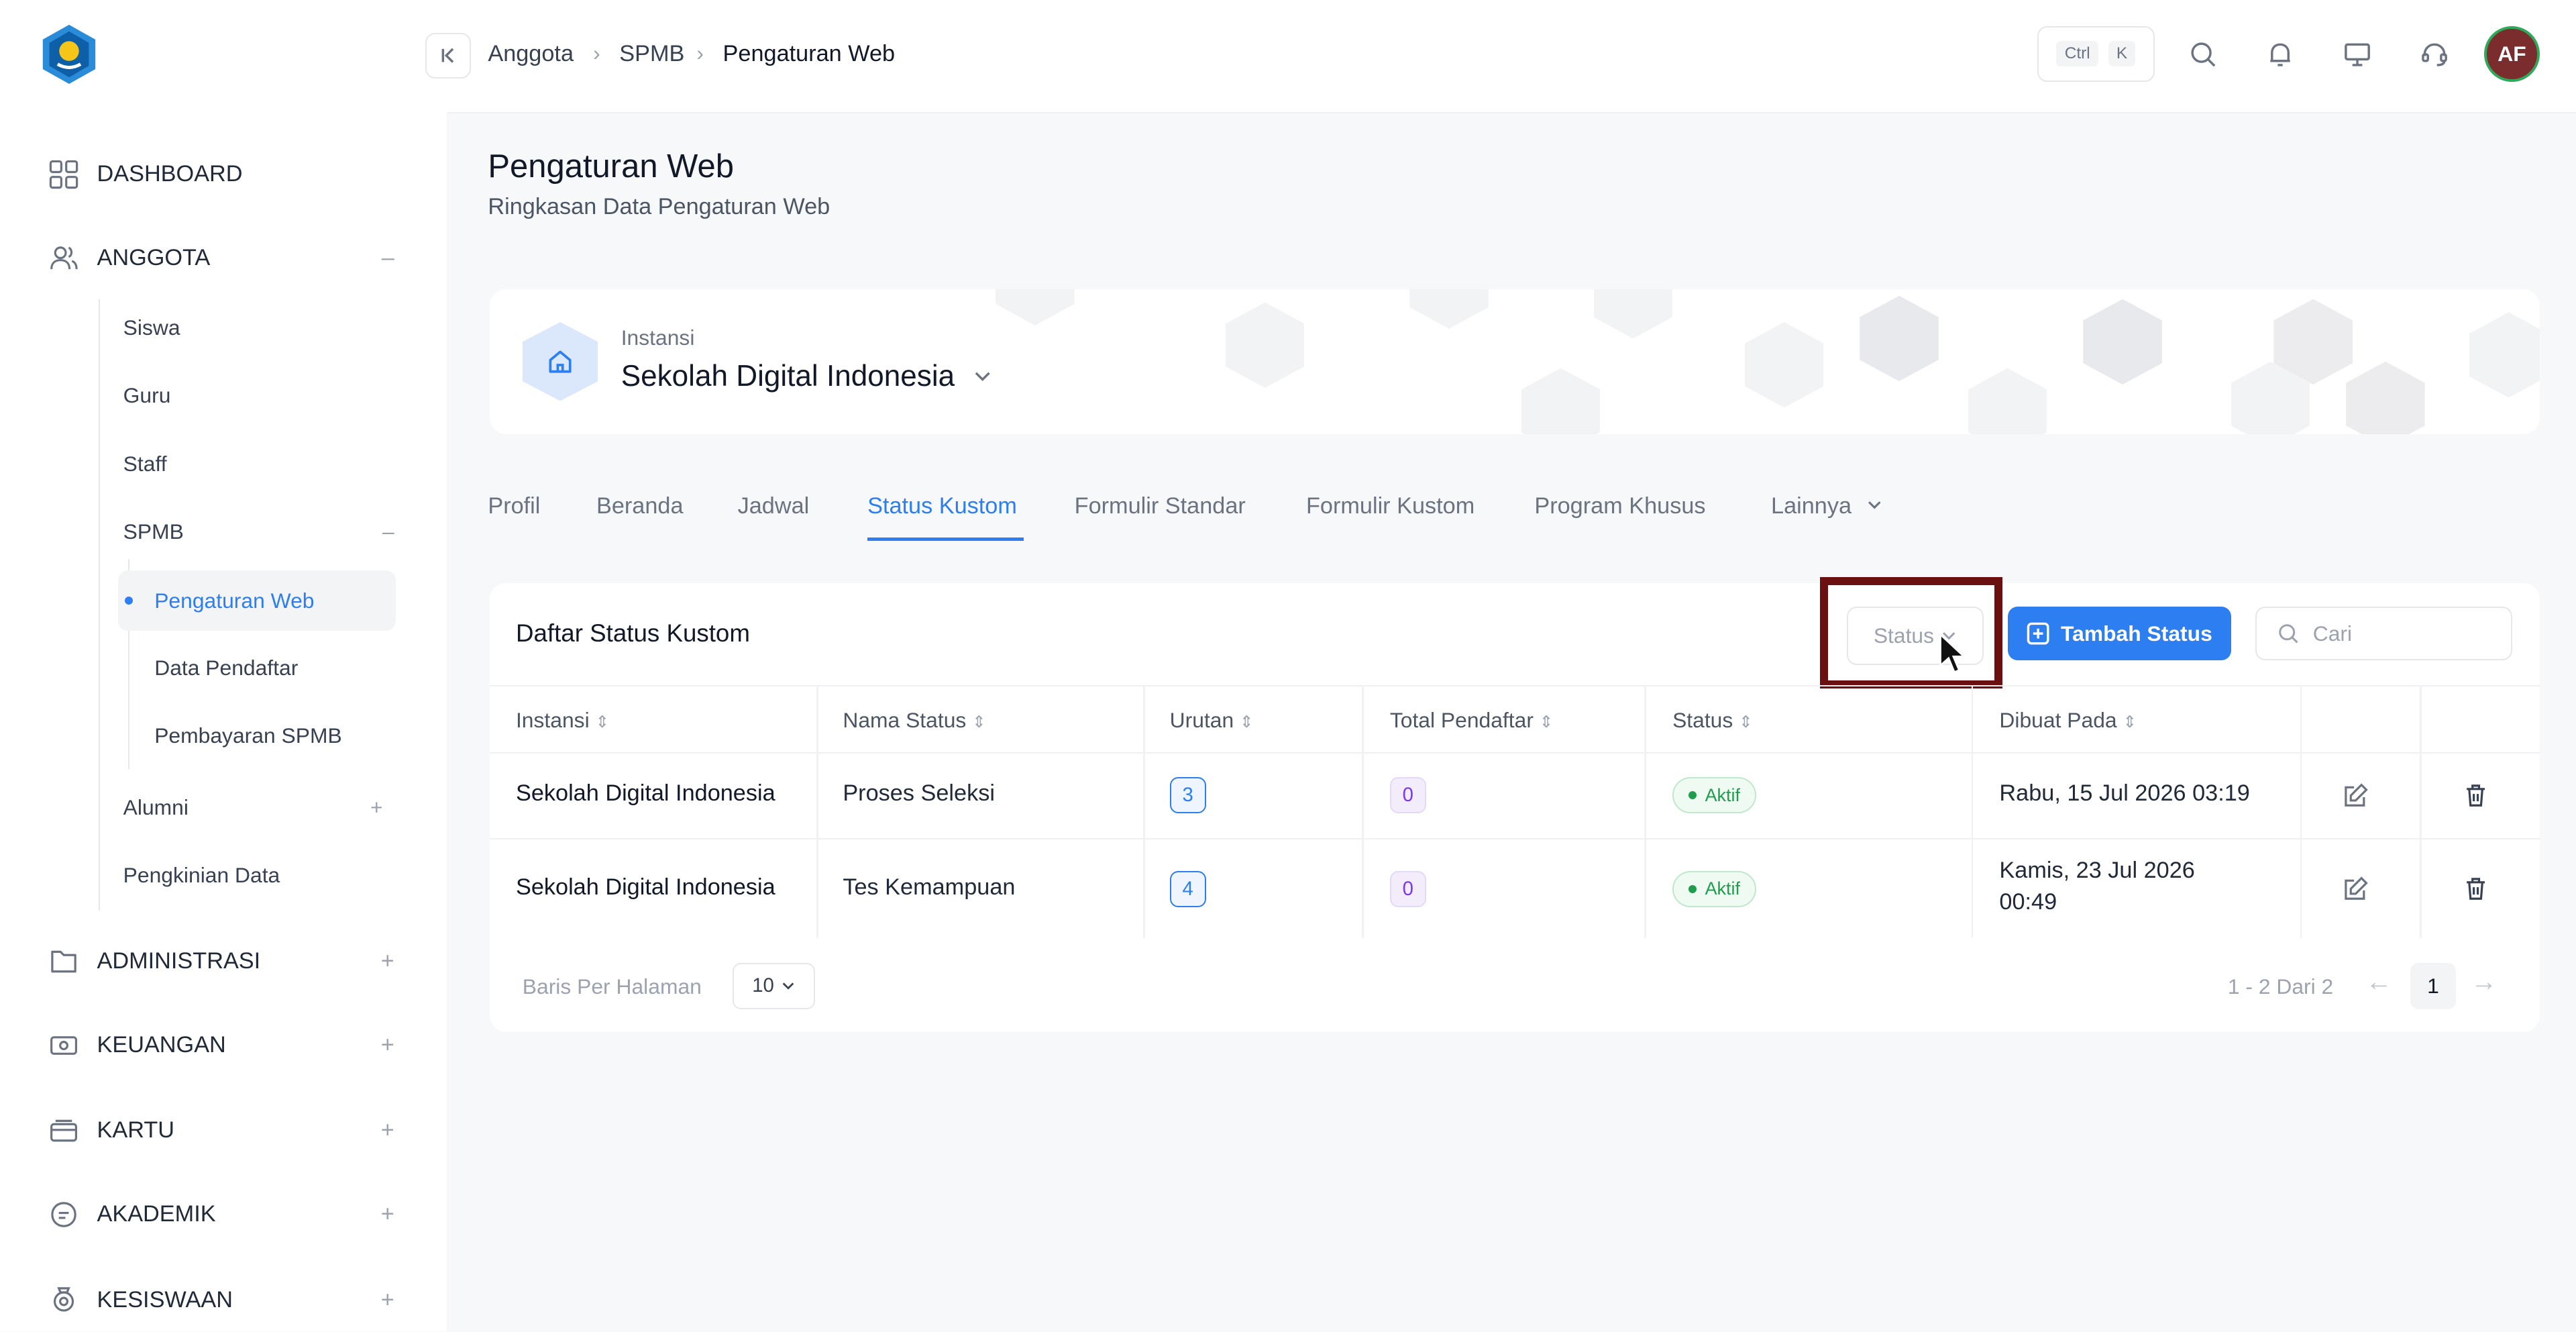 This screenshot has width=2576, height=1332. I want to click on sidebar-collapse-button, so click(448, 55).